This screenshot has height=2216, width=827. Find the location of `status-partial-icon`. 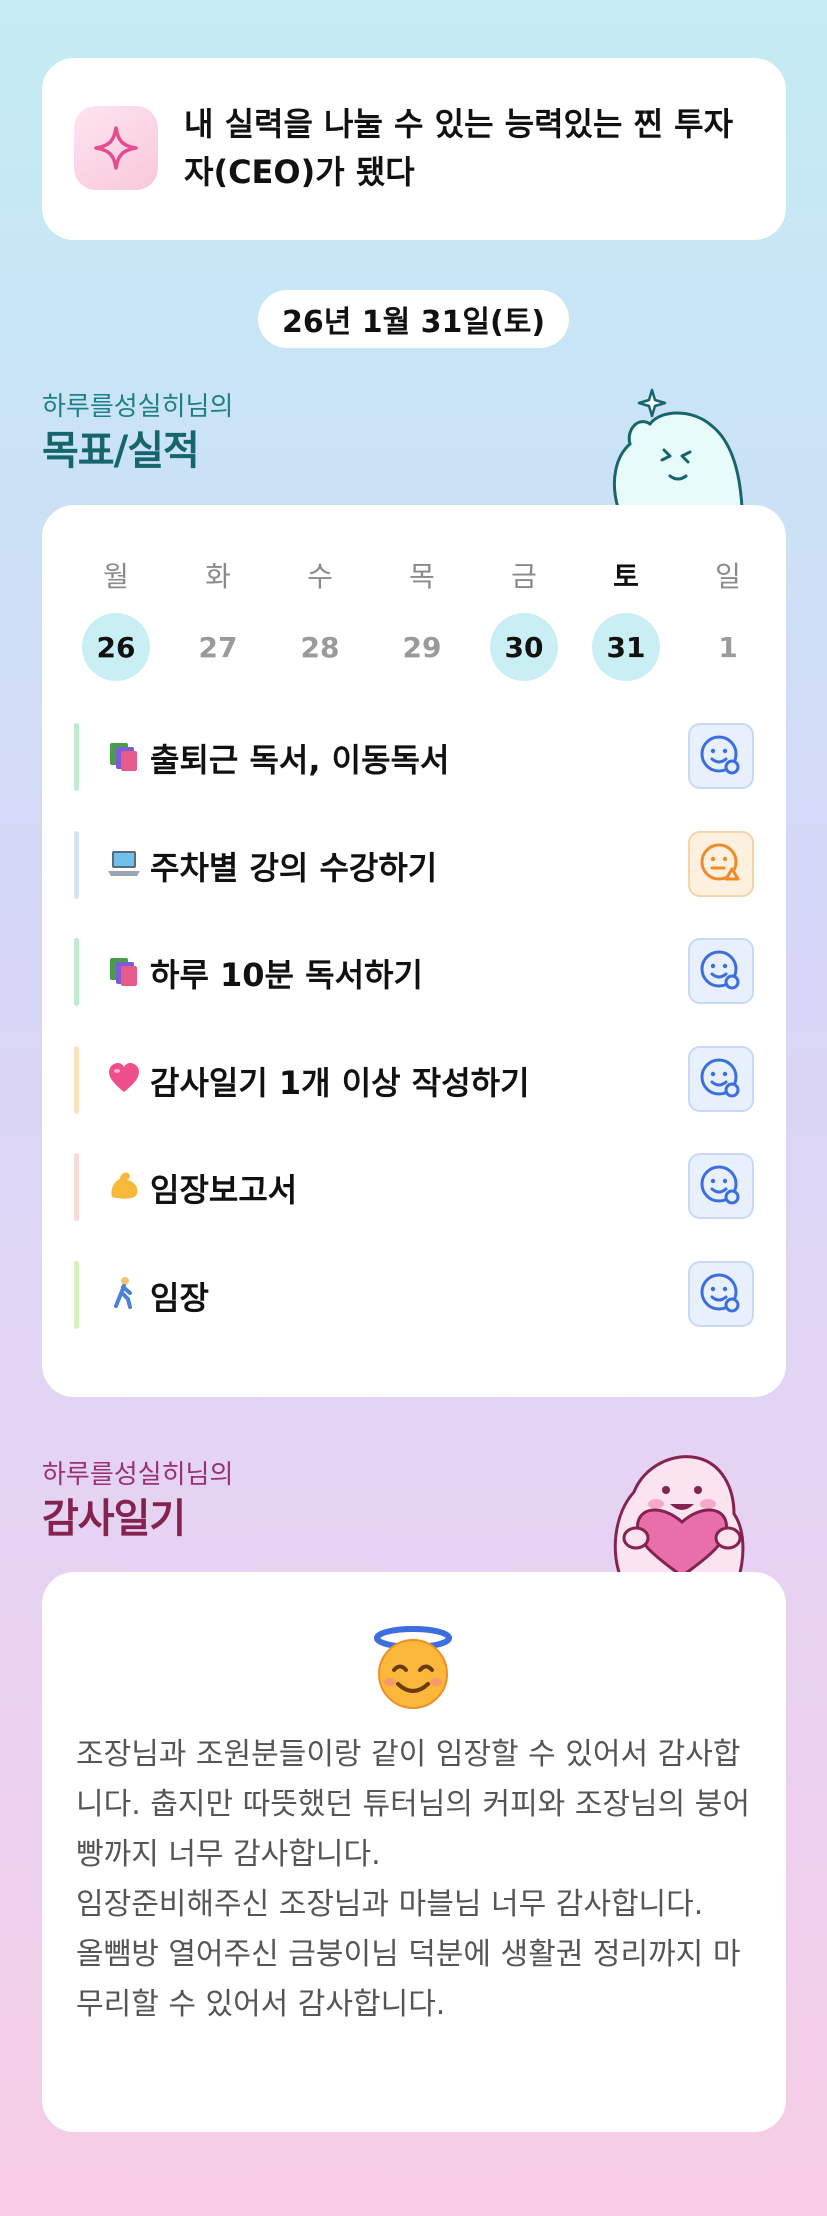

status-partial-icon is located at coordinates (721, 863).